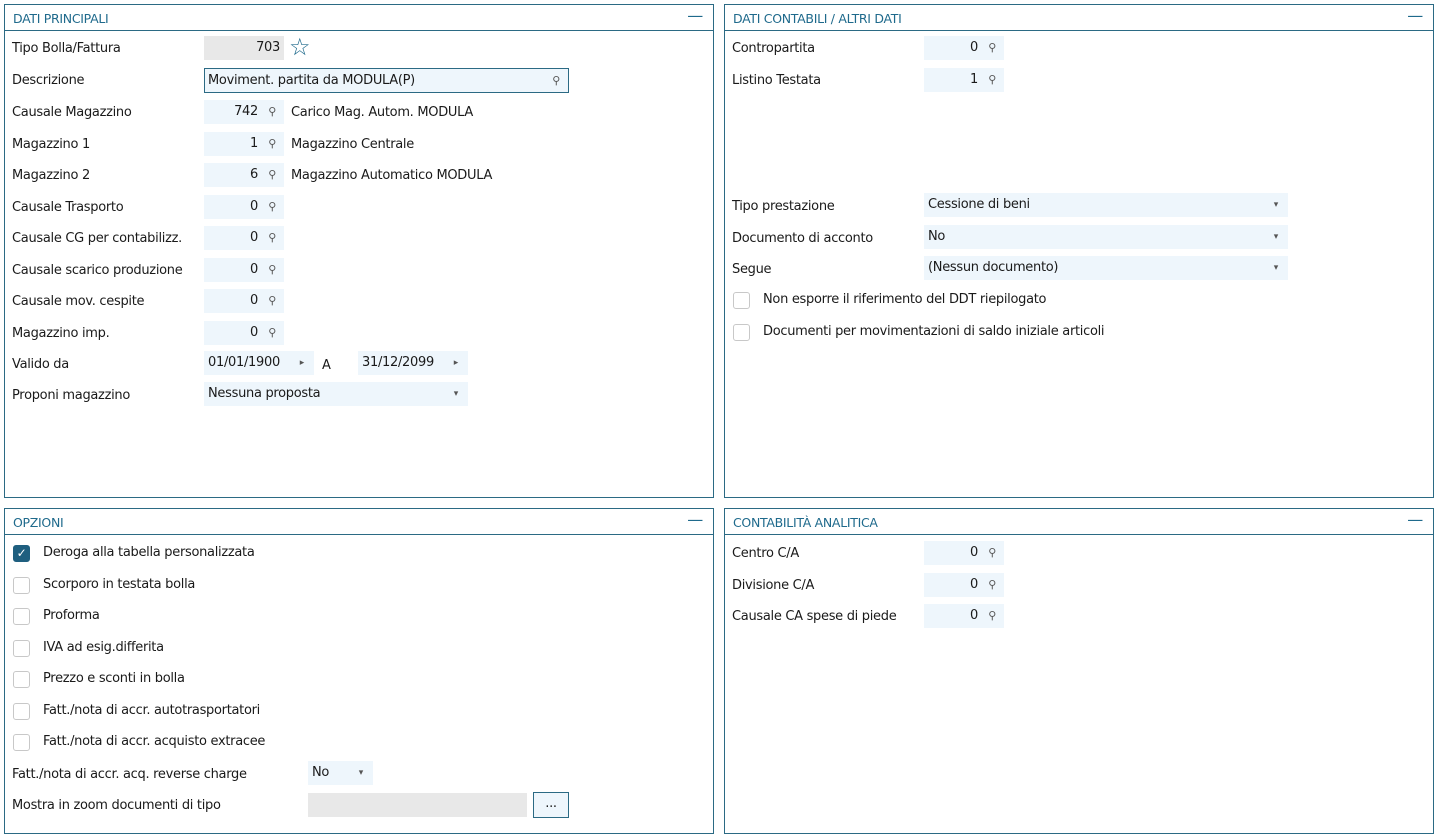 This screenshot has width=1437, height=837. What do you see at coordinates (359, 522) in the screenshot?
I see `panel-header: OPZIONI —` at bounding box center [359, 522].